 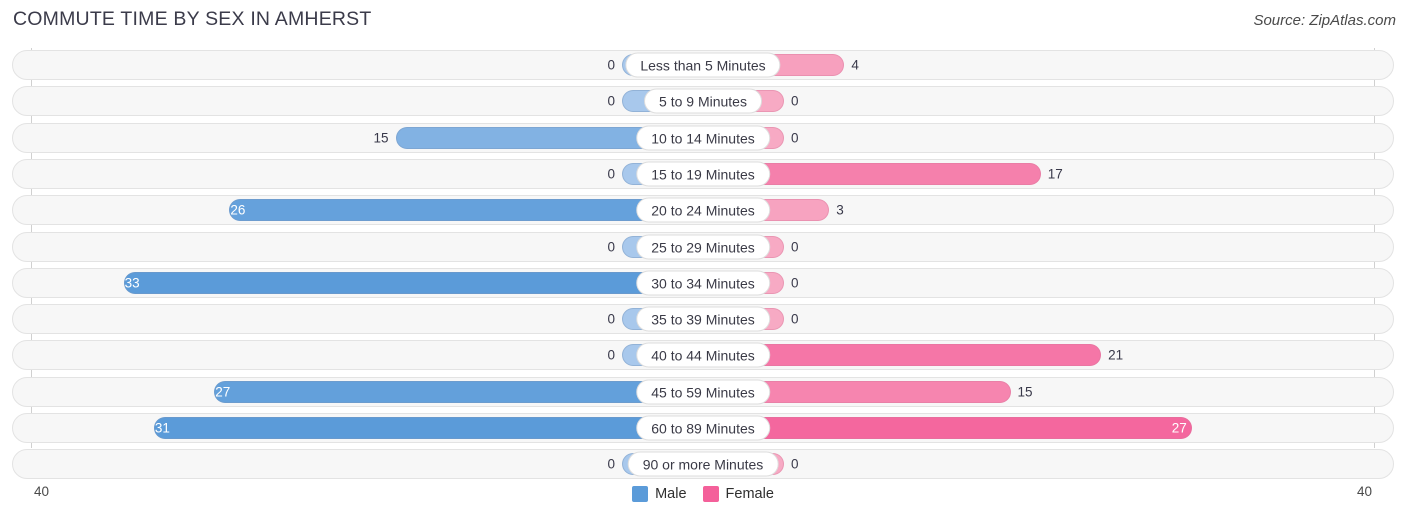 I want to click on bar-value-male: 15, so click(x=381, y=138).